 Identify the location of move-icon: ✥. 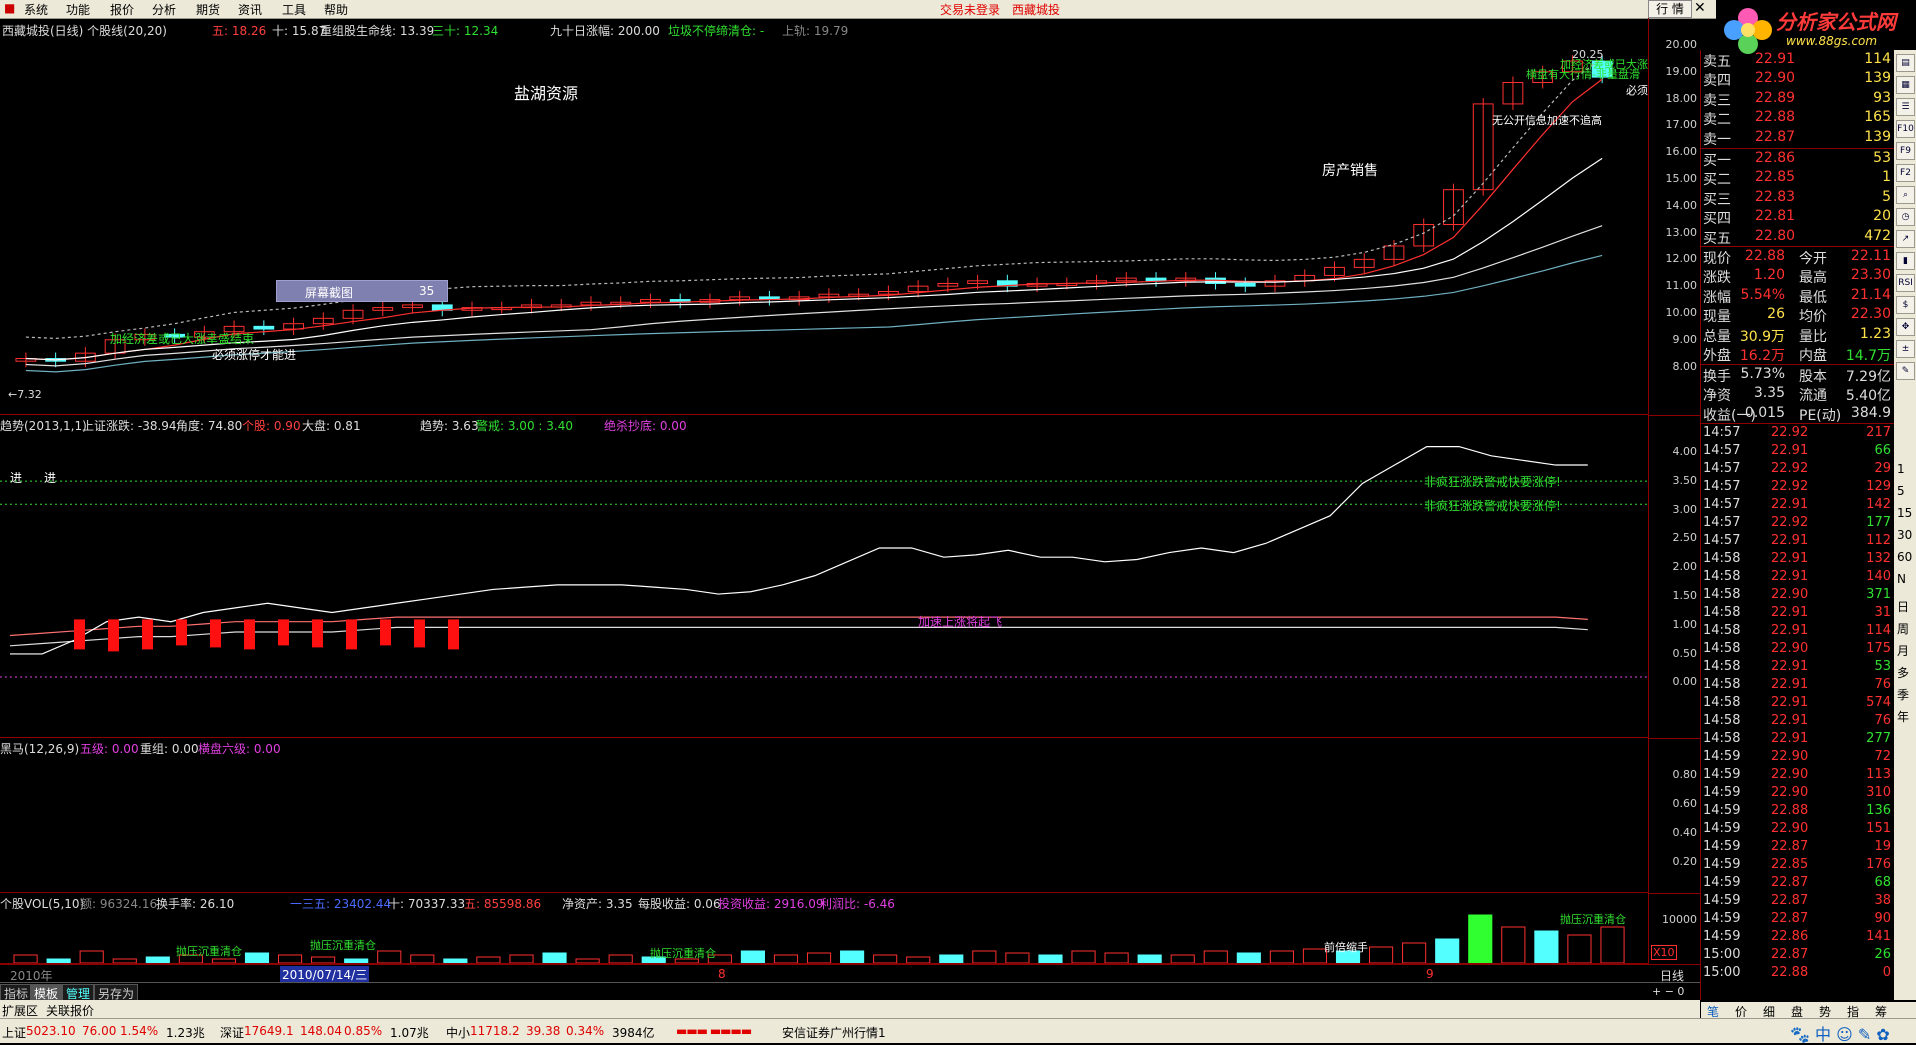
(1905, 327).